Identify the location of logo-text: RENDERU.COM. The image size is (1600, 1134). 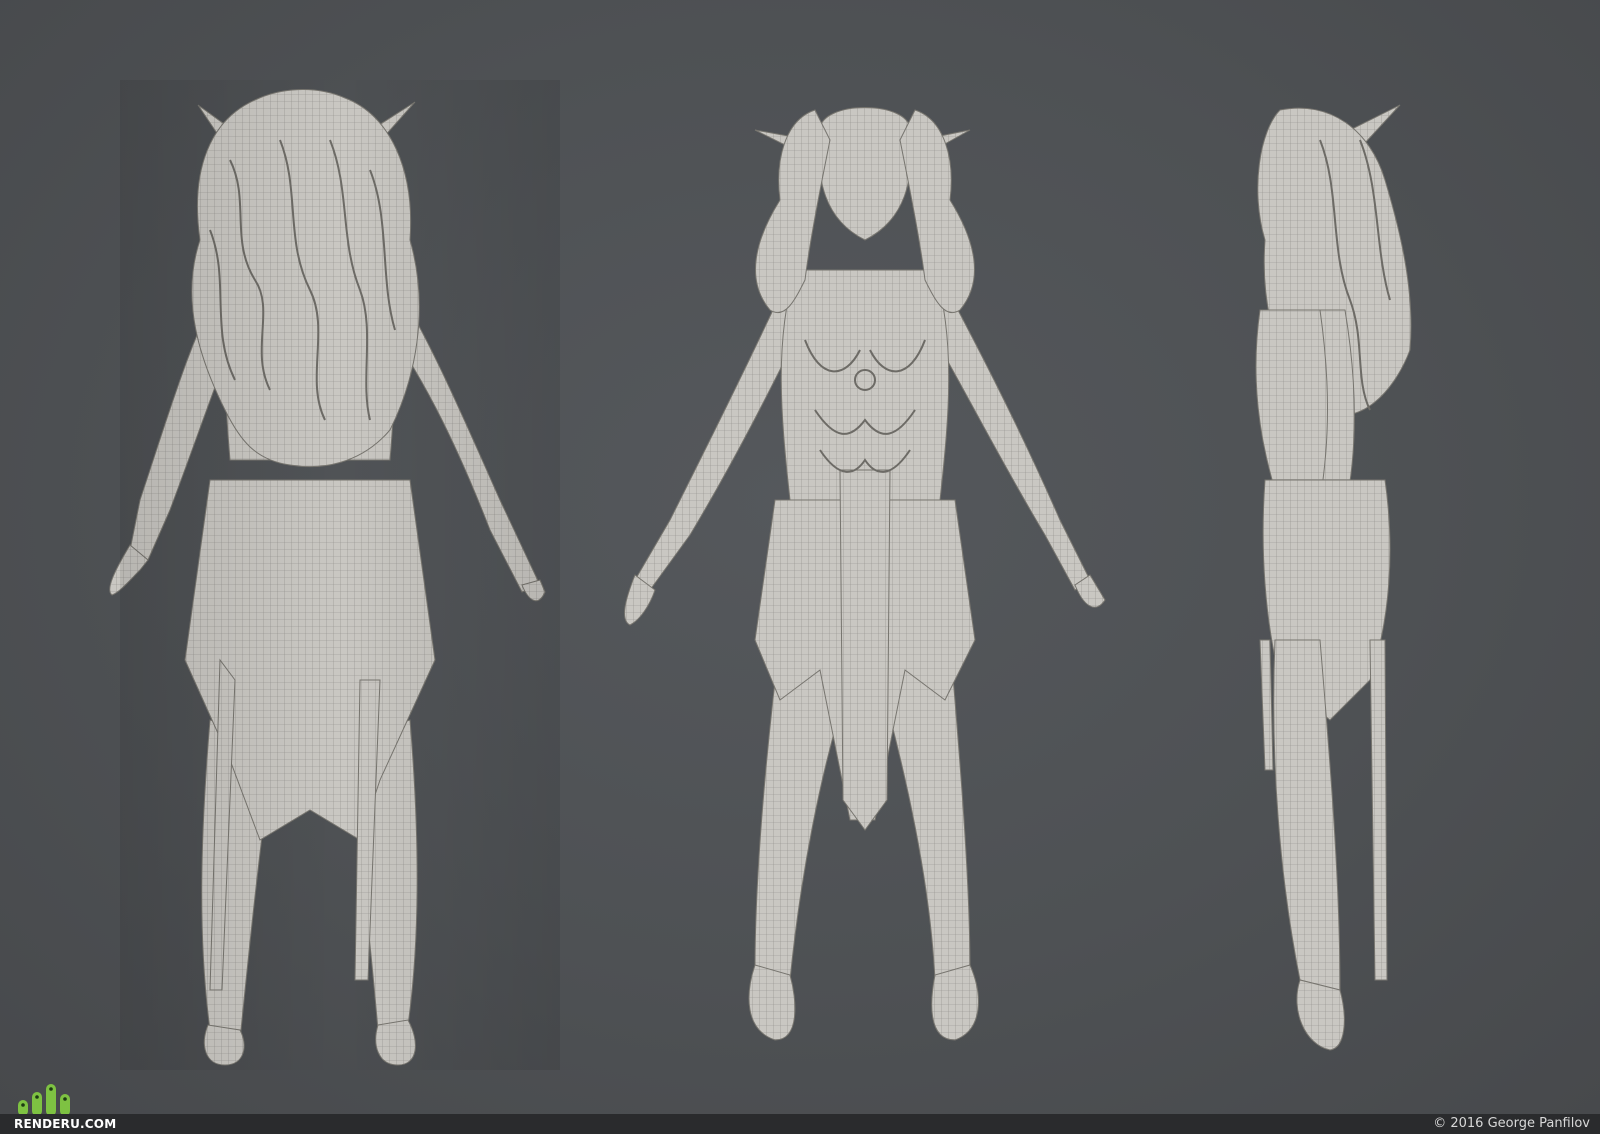
(65, 1124).